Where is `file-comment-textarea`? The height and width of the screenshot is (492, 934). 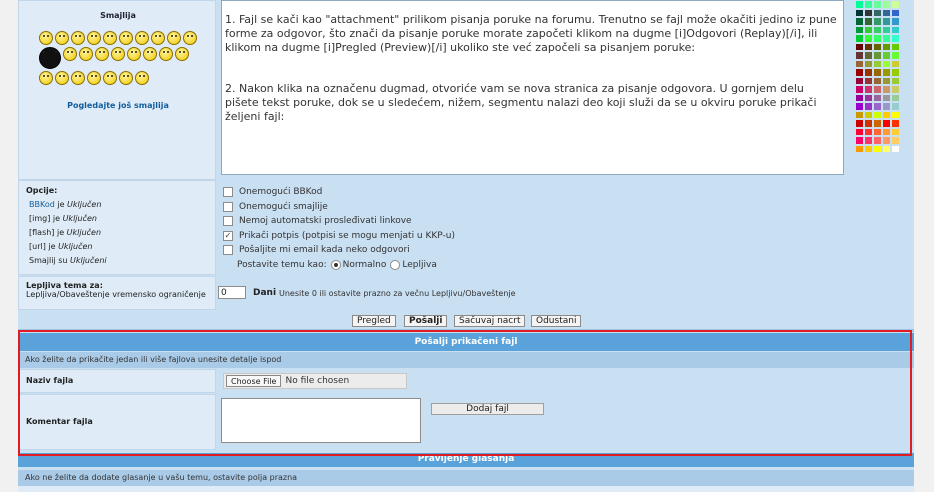
file-comment-textarea is located at coordinates (321, 420).